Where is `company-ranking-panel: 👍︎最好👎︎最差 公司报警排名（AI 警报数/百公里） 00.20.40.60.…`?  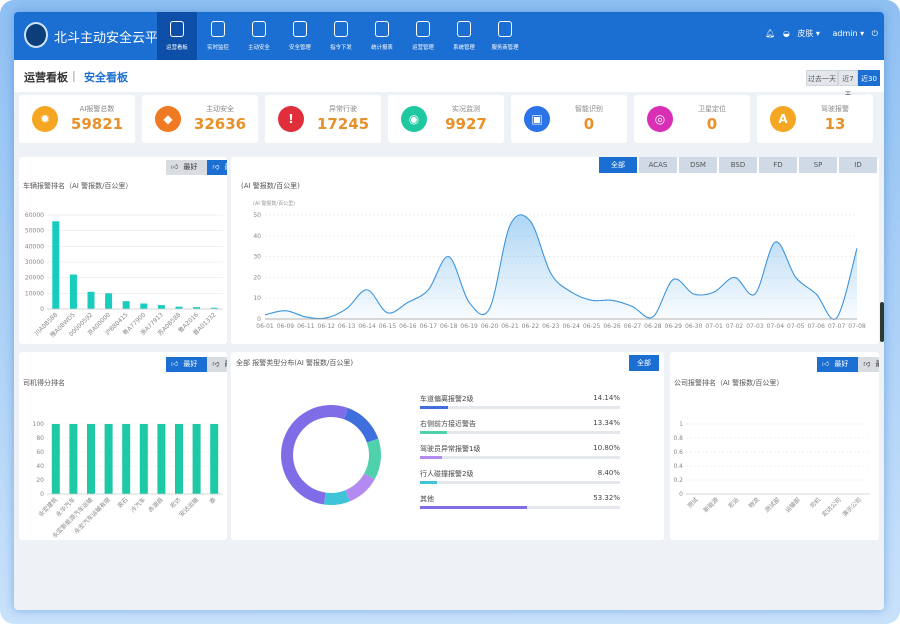
company-ranking-panel: 👍︎最好👎︎最差 公司报警排名（AI 警报数/百公里） 00.20.40.60.… is located at coordinates (774, 446).